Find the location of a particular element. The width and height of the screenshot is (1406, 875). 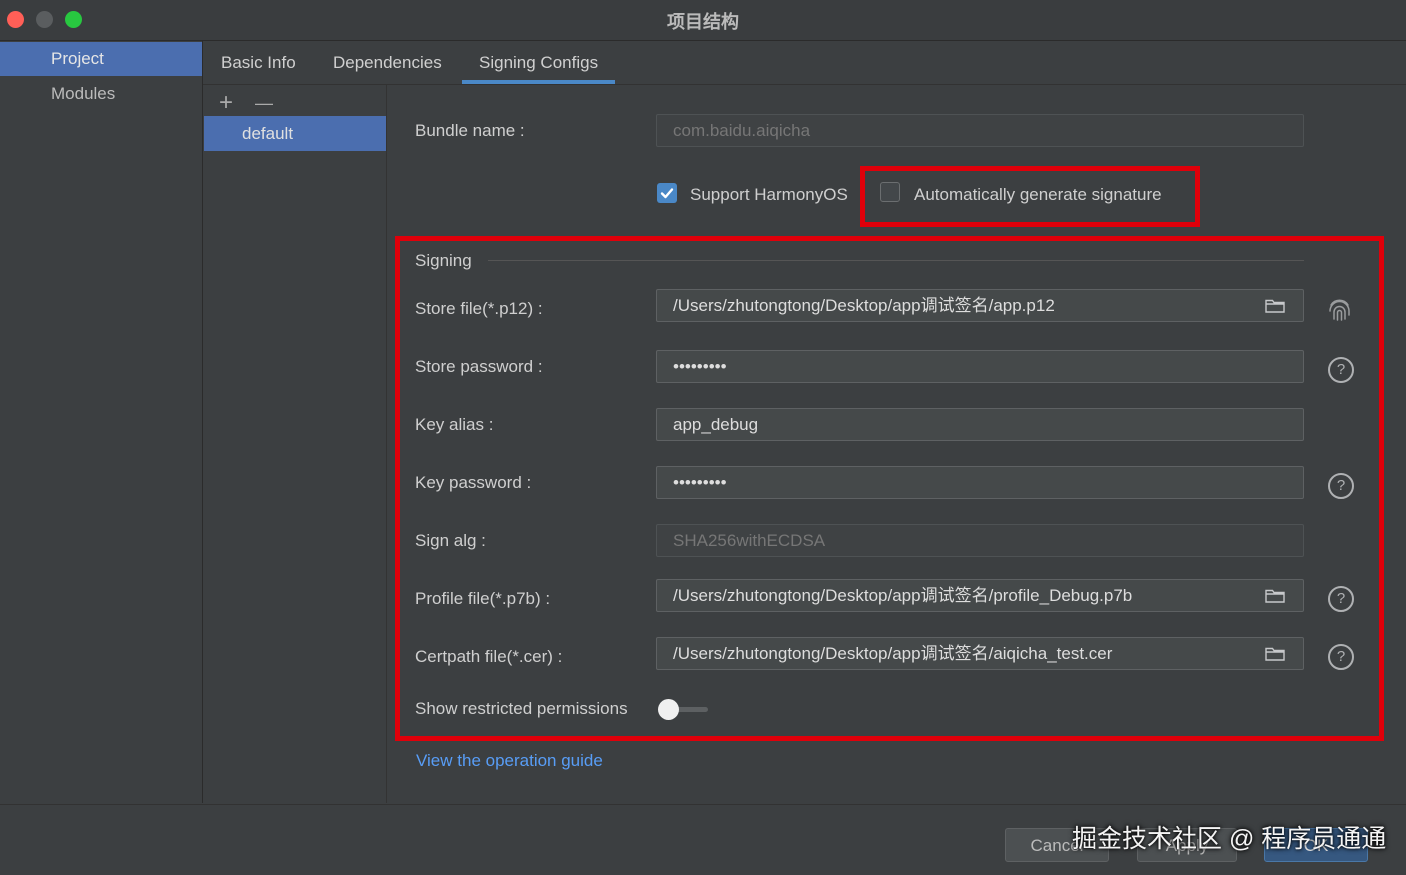

apply-button: Apply is located at coordinates (1187, 845).